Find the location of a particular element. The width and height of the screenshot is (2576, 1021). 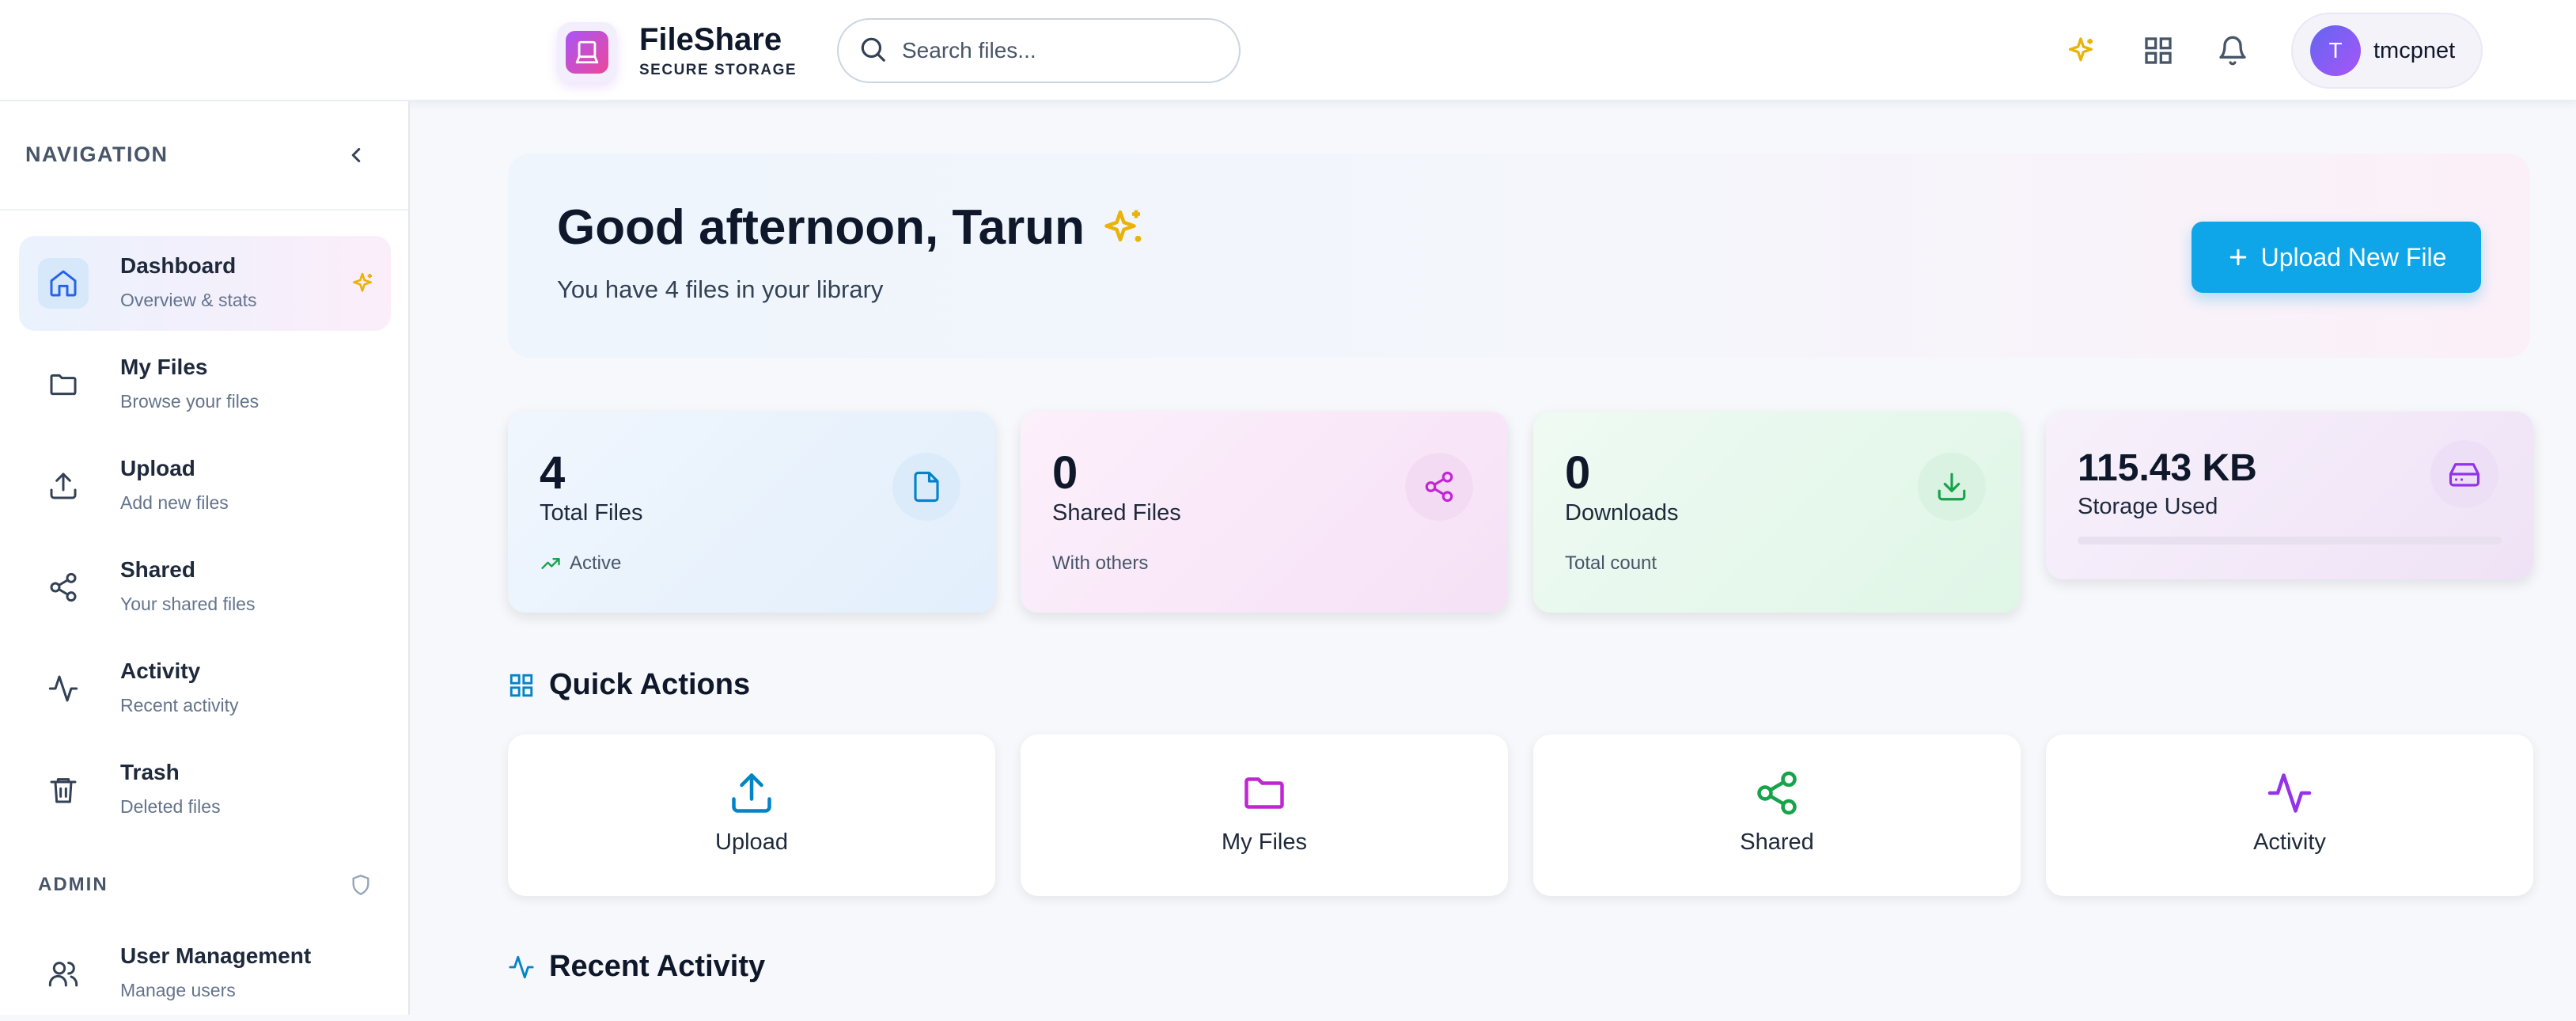

sidebar-item-subtitle: Manage users is located at coordinates (178, 990).